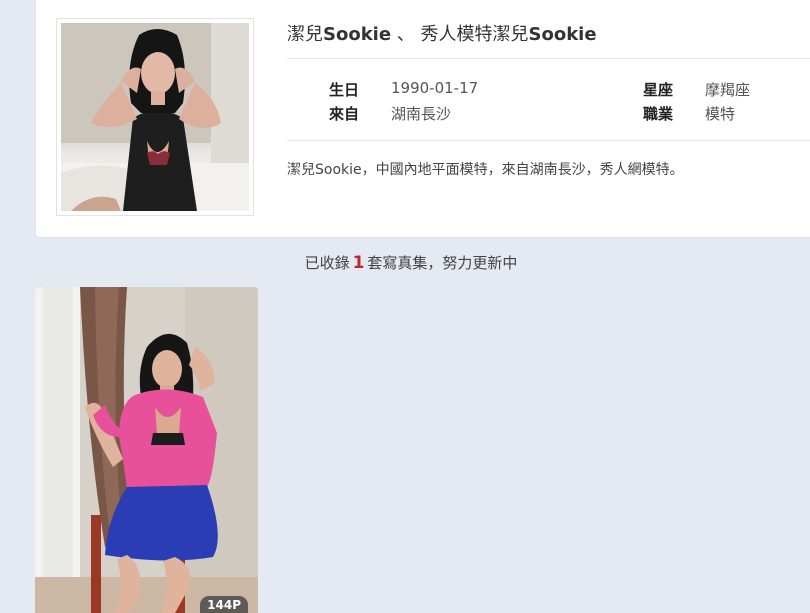  I want to click on album-count-number: 1, so click(358, 263).